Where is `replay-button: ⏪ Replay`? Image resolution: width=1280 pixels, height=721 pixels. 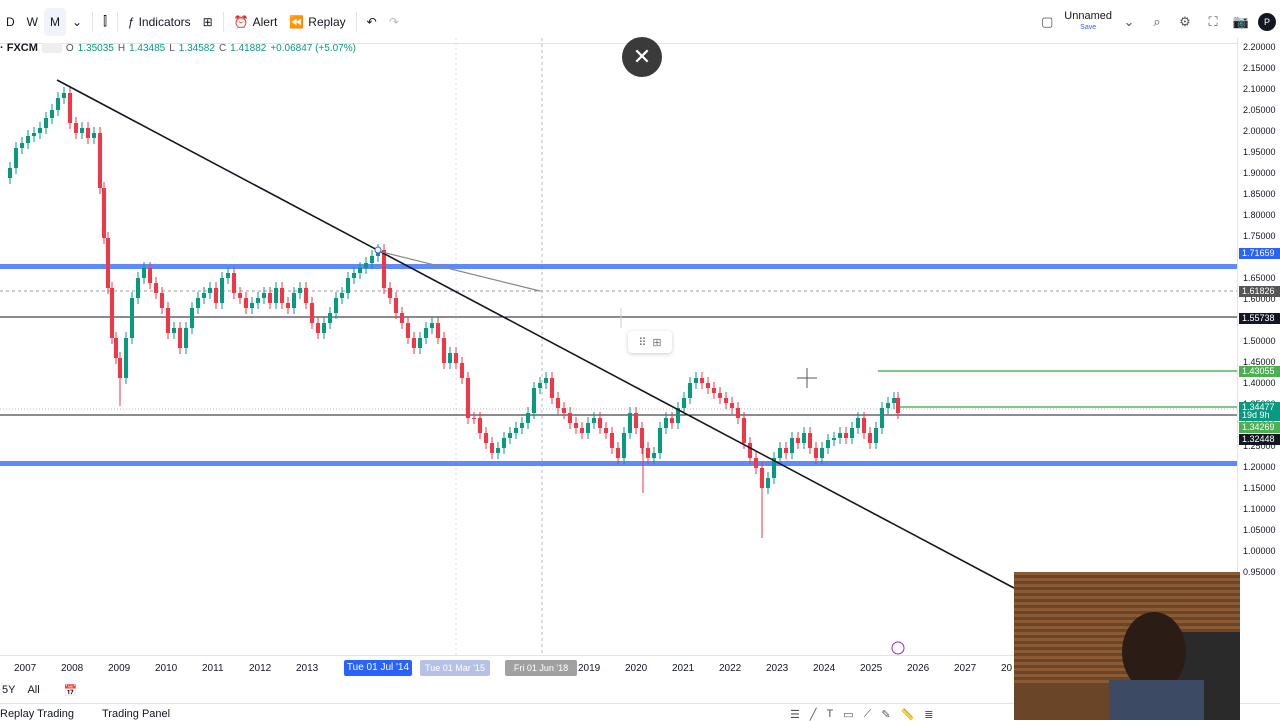 replay-button: ⏪ Replay is located at coordinates (317, 22).